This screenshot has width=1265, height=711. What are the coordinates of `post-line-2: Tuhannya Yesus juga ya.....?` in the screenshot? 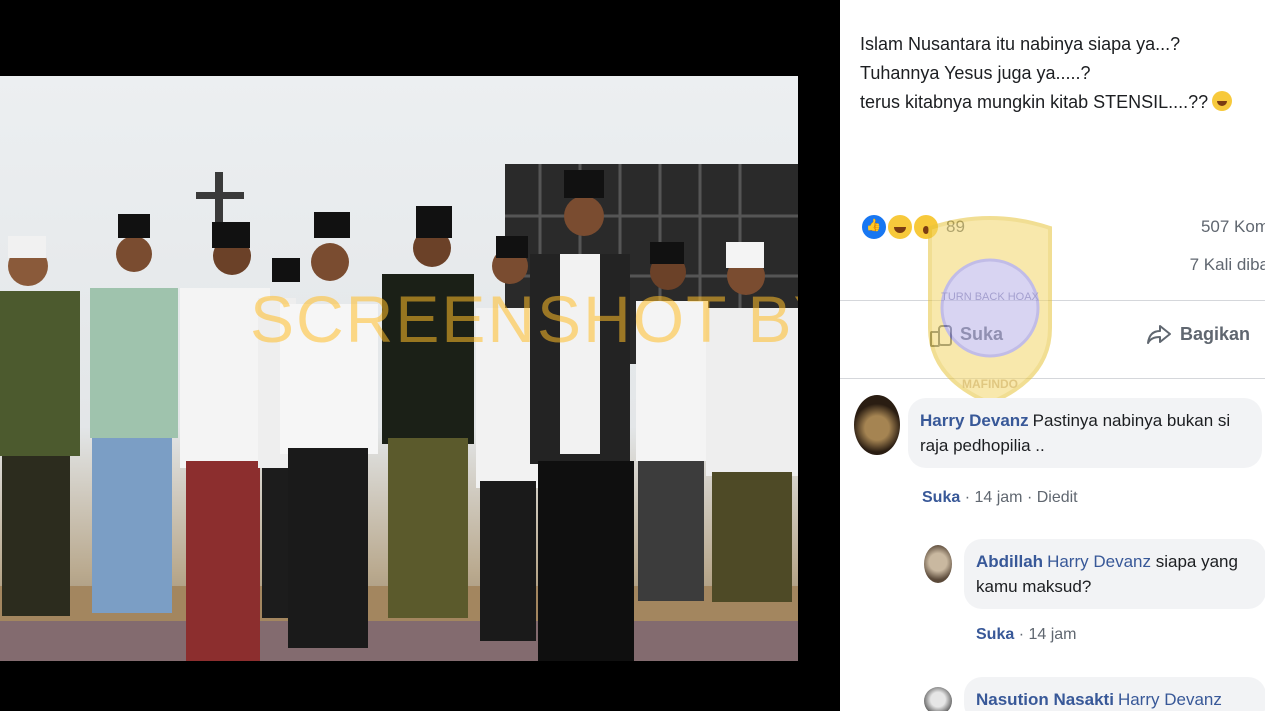 It's located at (975, 73).